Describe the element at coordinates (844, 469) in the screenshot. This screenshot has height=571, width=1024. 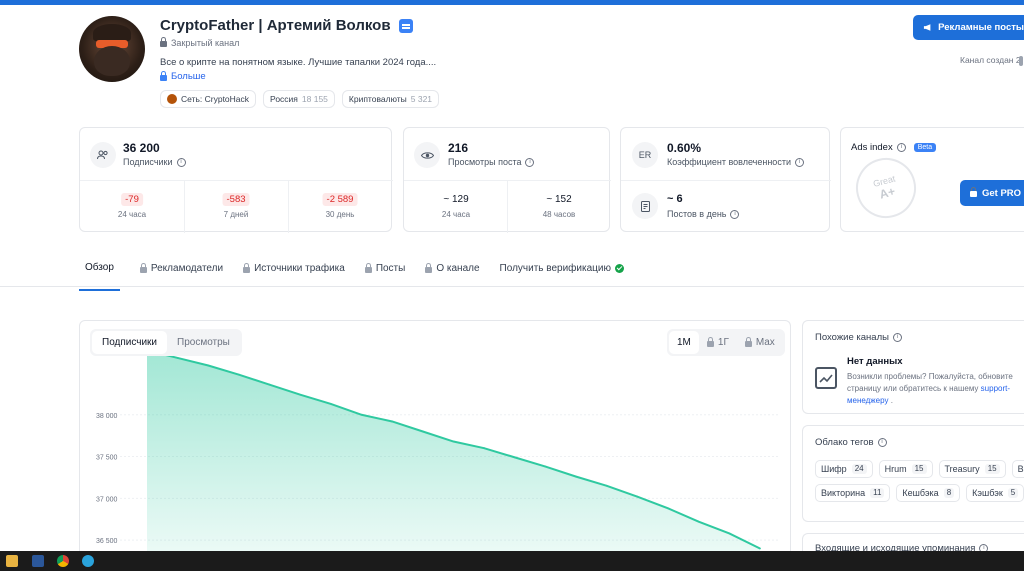
I see `tag-item: Шифр 24` at that location.